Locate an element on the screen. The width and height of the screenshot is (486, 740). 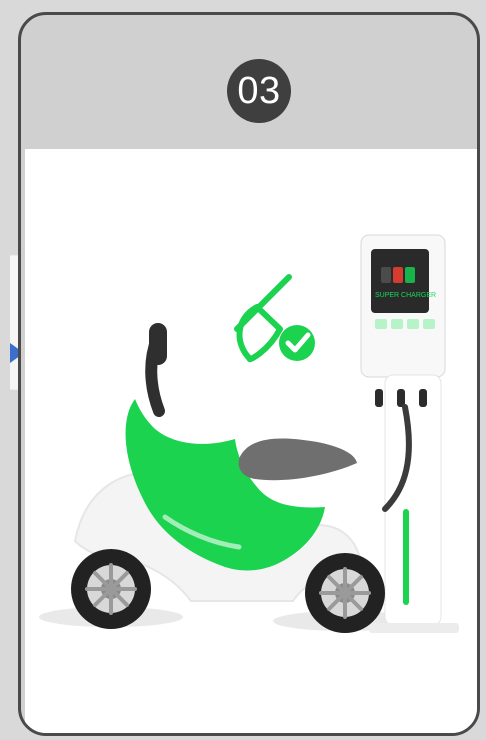
front-wheel is located at coordinates (111, 589).